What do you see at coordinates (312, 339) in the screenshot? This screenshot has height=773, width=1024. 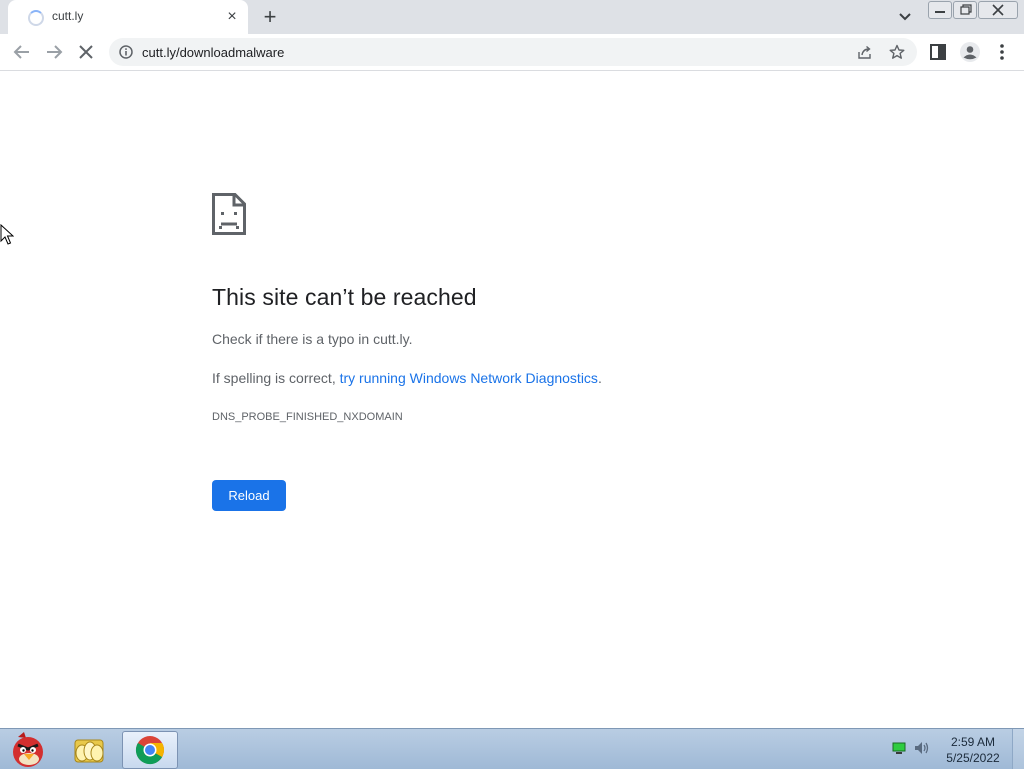 I see `typo-hint: Check if there is a typo in cutt.ly.` at bounding box center [312, 339].